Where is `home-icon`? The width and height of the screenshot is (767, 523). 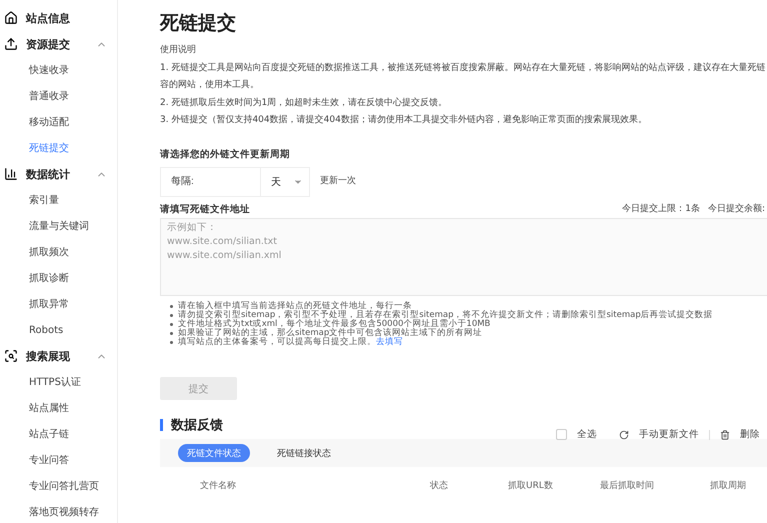 home-icon is located at coordinates (11, 18).